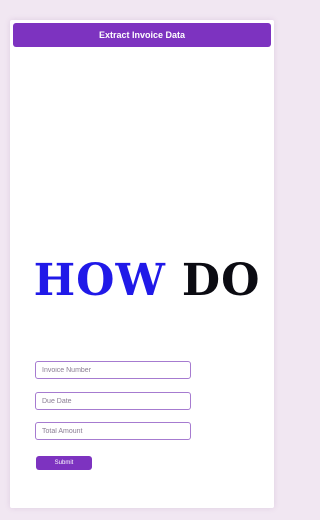 The height and width of the screenshot is (520, 320). What do you see at coordinates (113, 370) in the screenshot?
I see `invoice-number-field` at bounding box center [113, 370].